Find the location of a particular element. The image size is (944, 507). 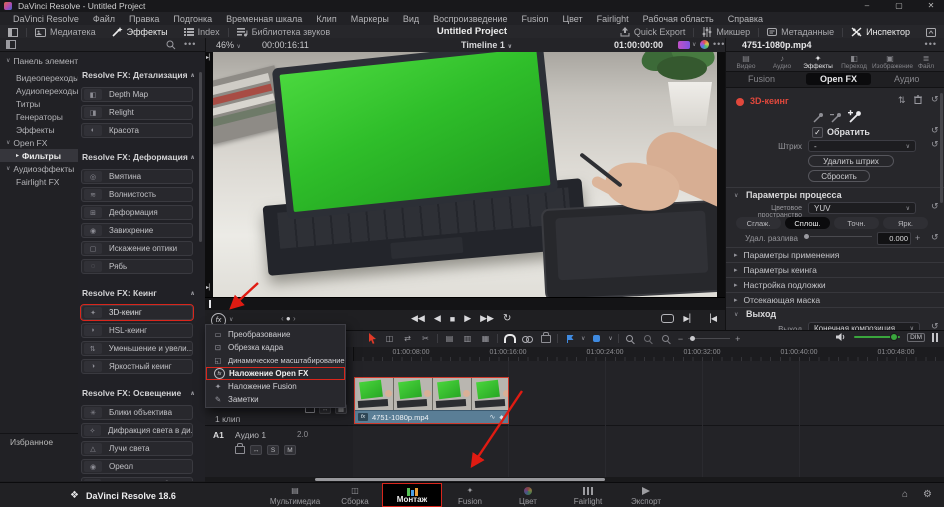

prev-edit-icon: ▕◀ is located at coordinates (711, 318).